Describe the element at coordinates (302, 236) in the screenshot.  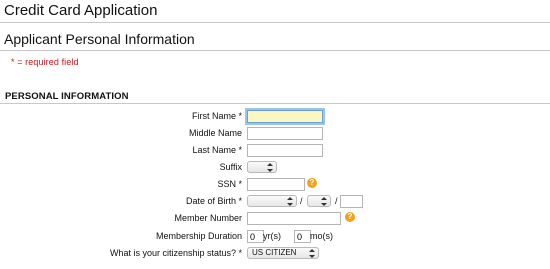
I see `membership-months-input` at that location.